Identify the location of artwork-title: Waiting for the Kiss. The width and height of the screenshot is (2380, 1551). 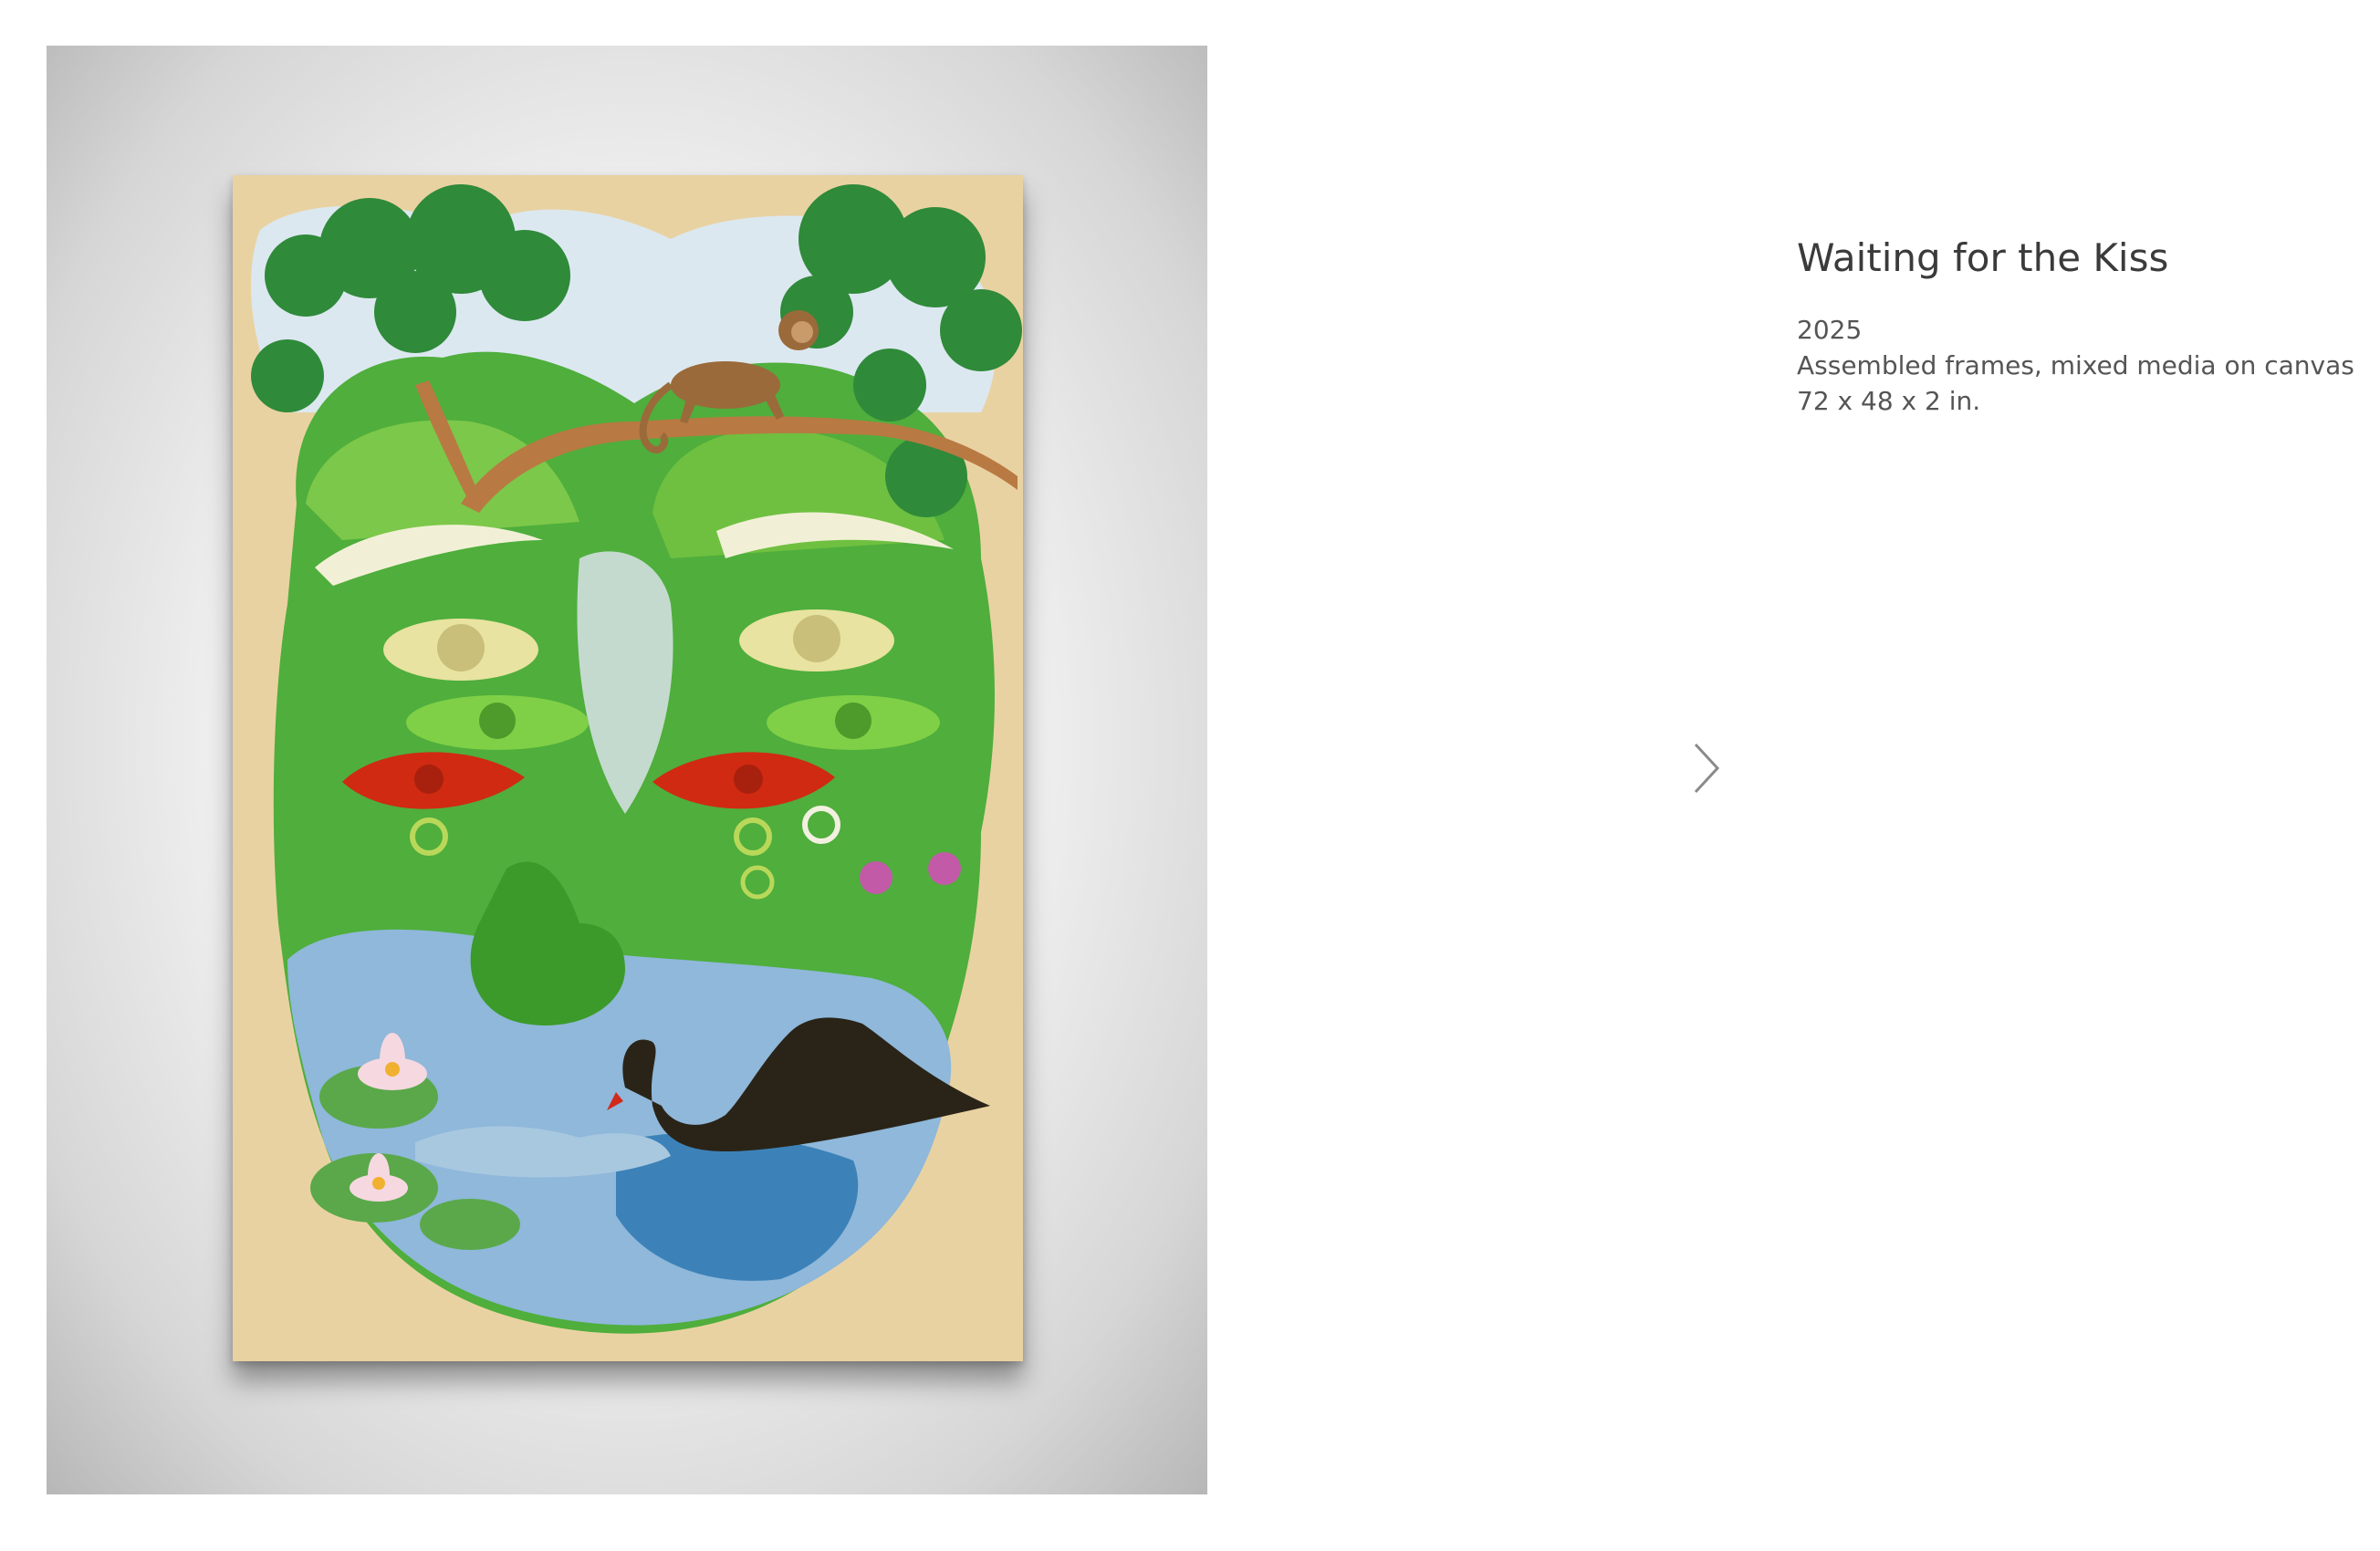
(1983, 257).